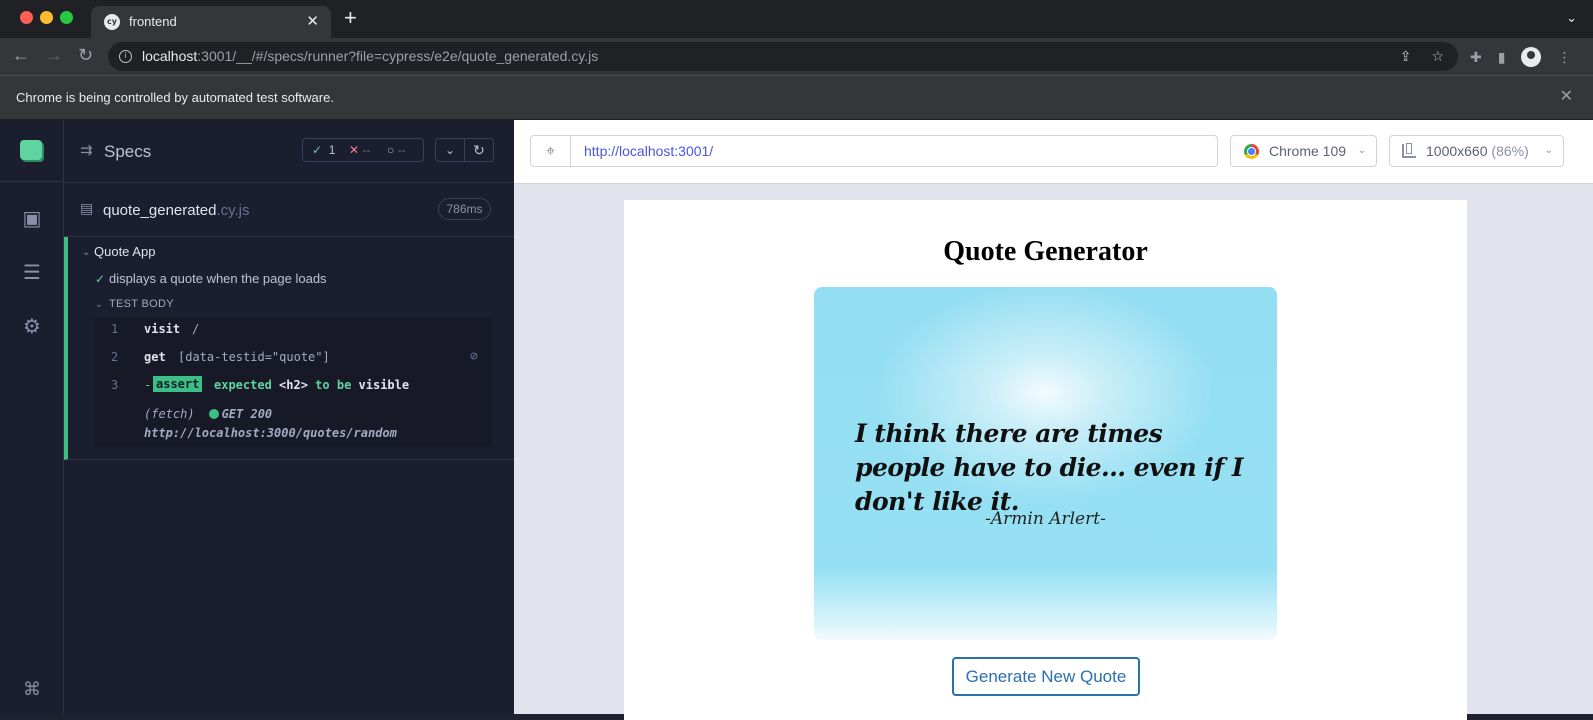 Image resolution: width=1593 pixels, height=720 pixels. What do you see at coordinates (211, 22) in the screenshot?
I see `browser-tab-frontend: cy frontend ✕` at bounding box center [211, 22].